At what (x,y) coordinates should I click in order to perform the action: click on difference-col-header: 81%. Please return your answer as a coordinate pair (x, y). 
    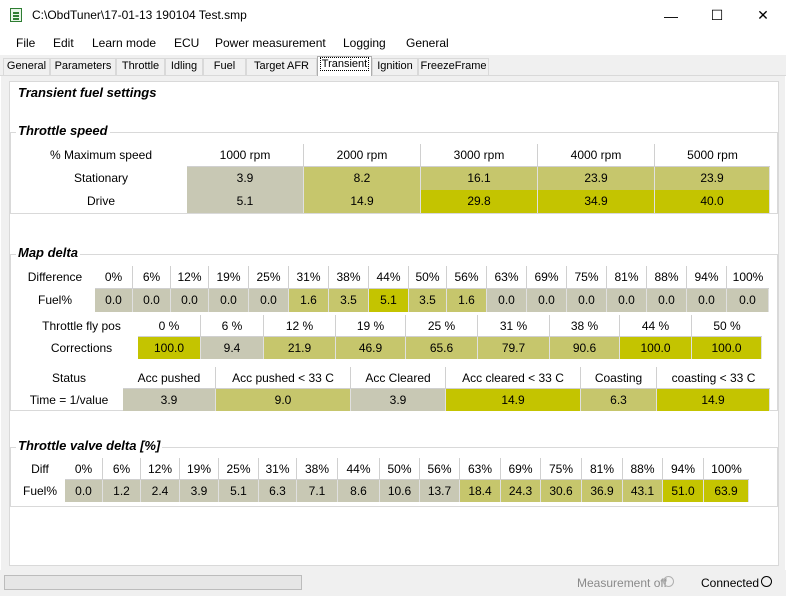
    Looking at the image, I should click on (627, 277).